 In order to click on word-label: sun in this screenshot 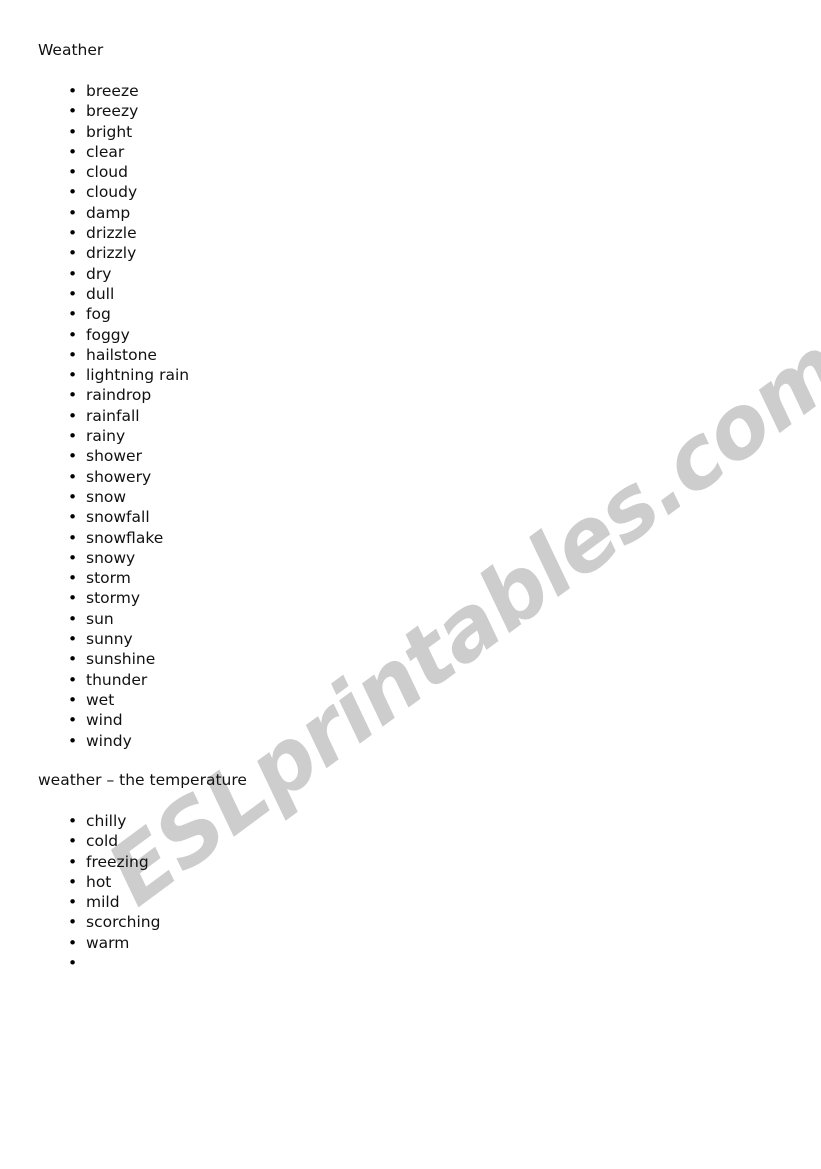, I will do `click(100, 618)`.